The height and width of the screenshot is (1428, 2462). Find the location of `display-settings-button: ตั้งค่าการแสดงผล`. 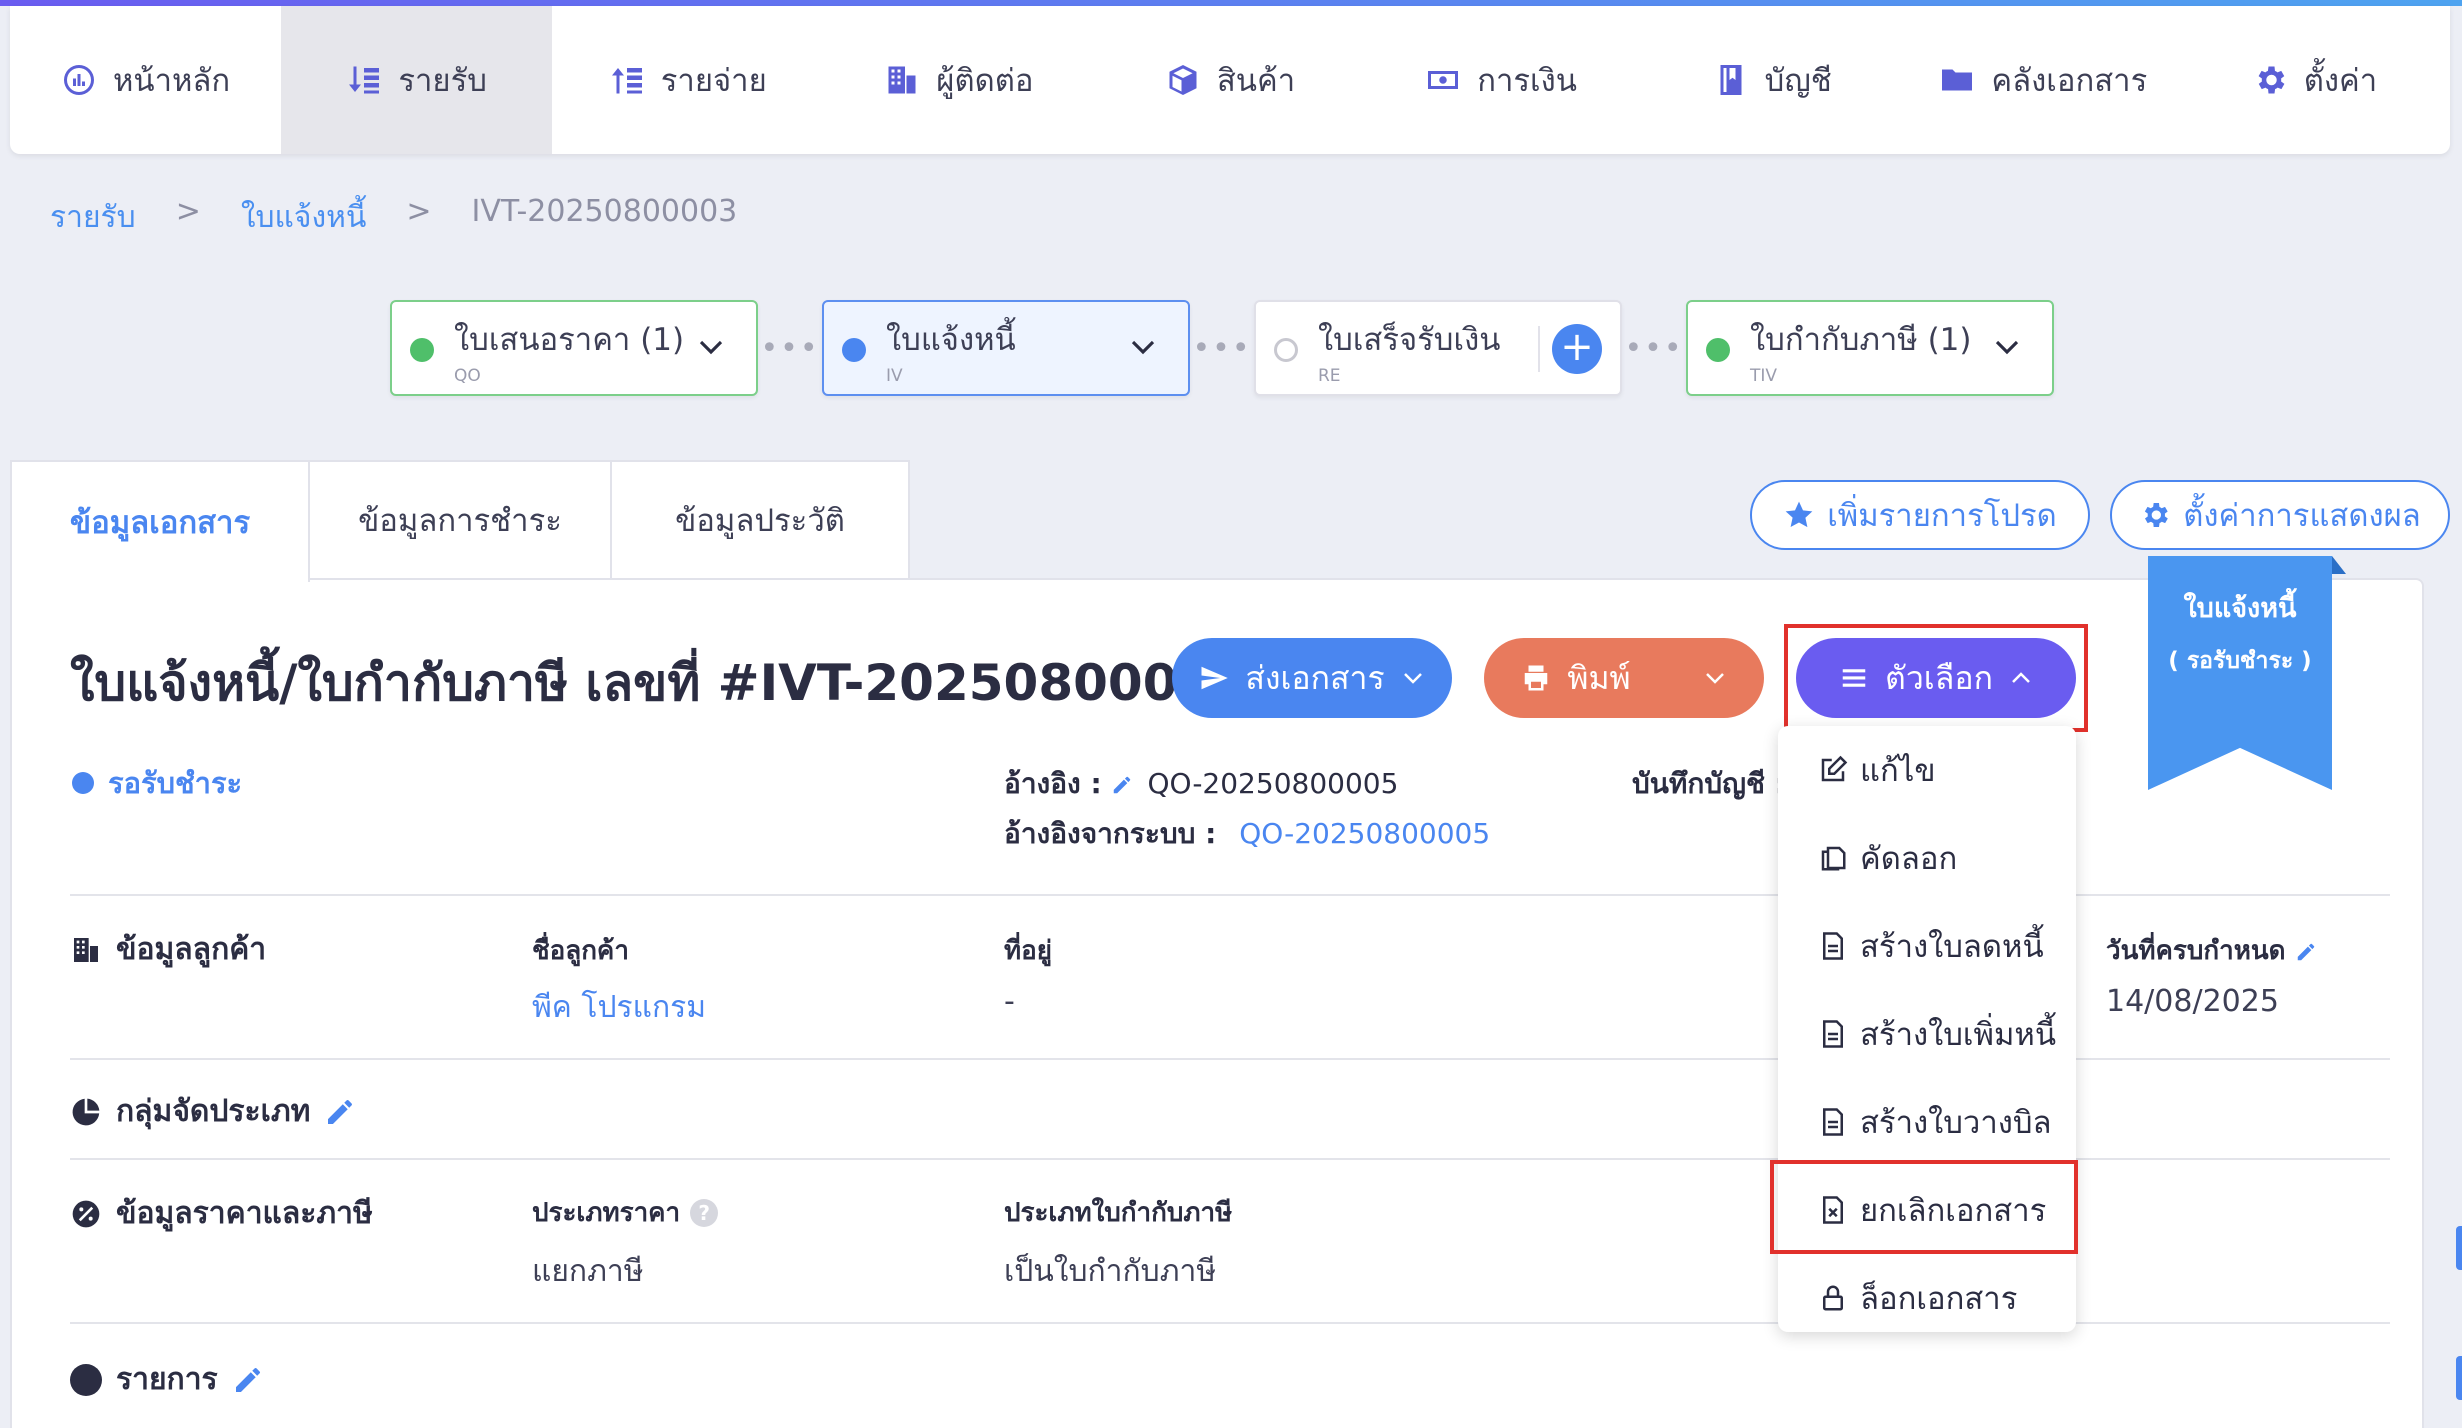

display-settings-button: ตั้งค่าการแสดงผล is located at coordinates (2280, 515).